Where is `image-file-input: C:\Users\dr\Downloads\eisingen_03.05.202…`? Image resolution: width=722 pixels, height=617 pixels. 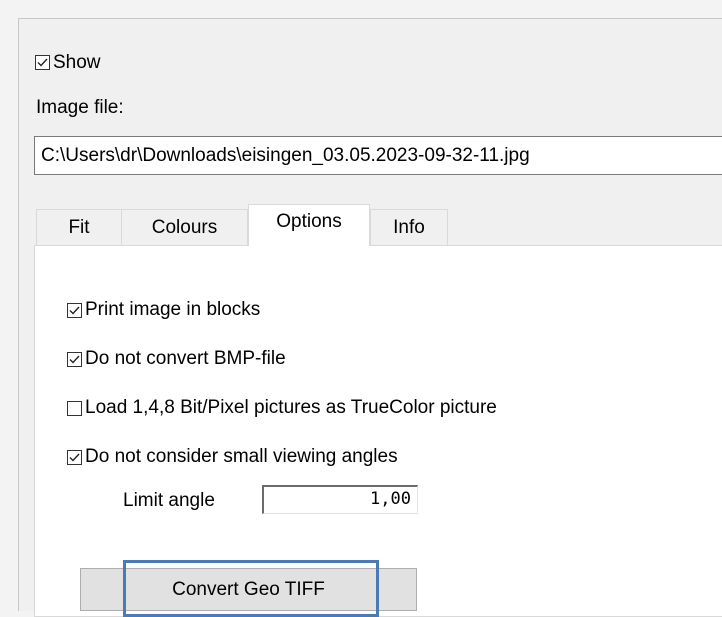 image-file-input: C:\Users\dr\Downloads\eisingen_03.05.202… is located at coordinates (378, 155).